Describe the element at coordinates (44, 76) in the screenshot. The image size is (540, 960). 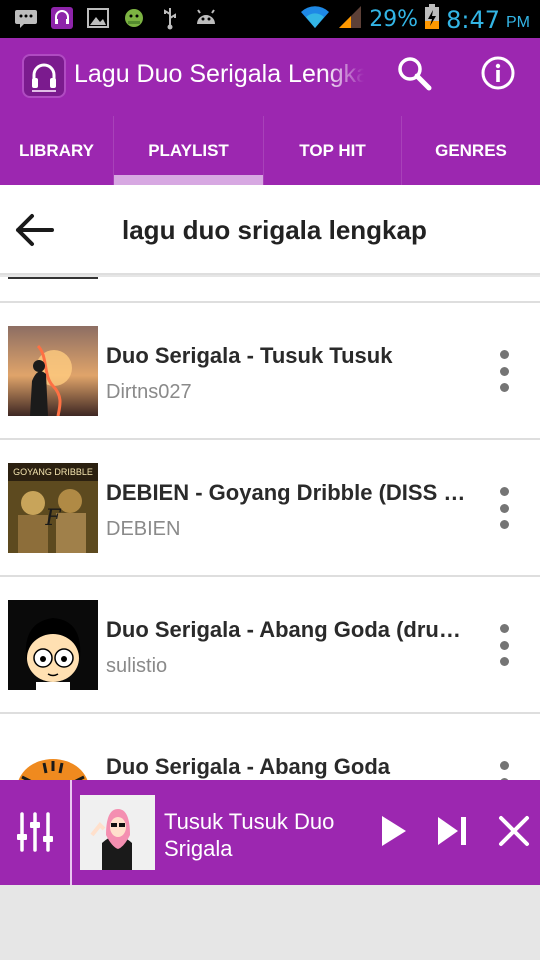
I see `app-logo-icon` at that location.